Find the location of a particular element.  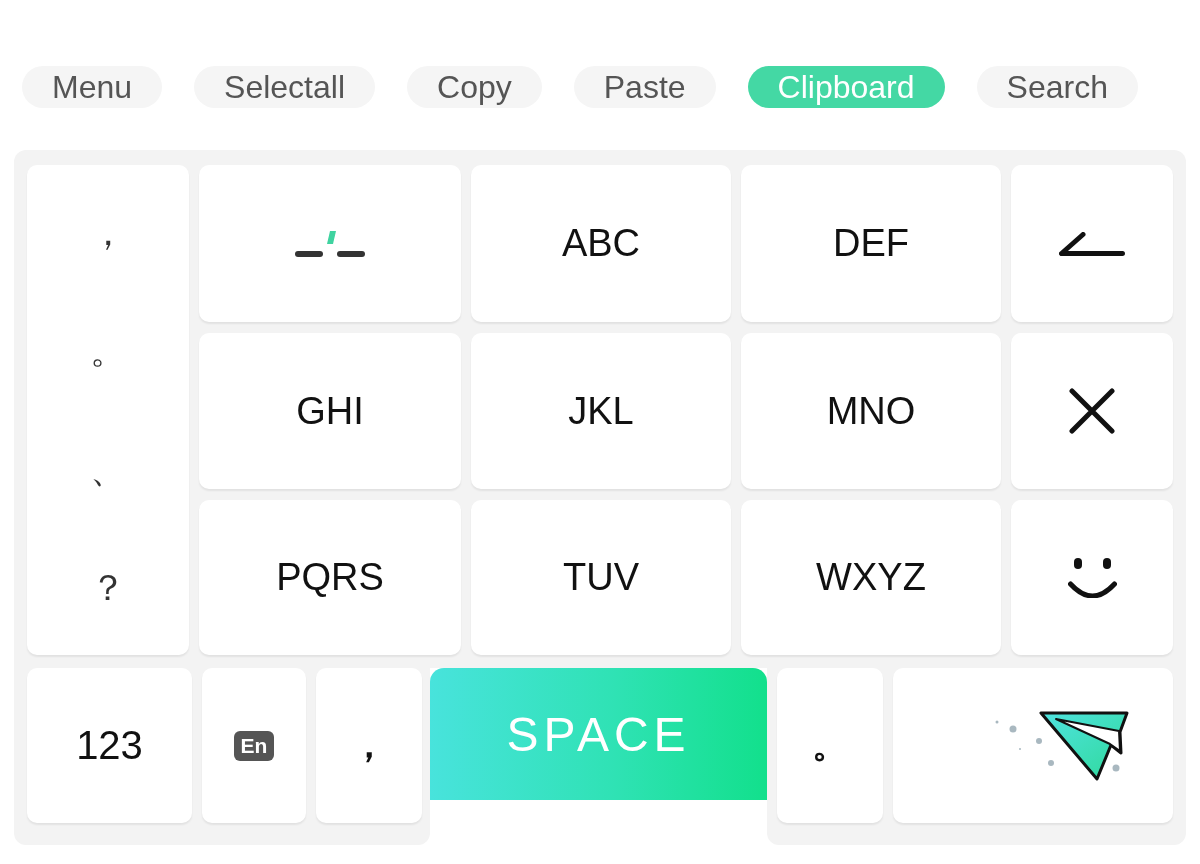

toolbar-button: Paste is located at coordinates (644, 87).